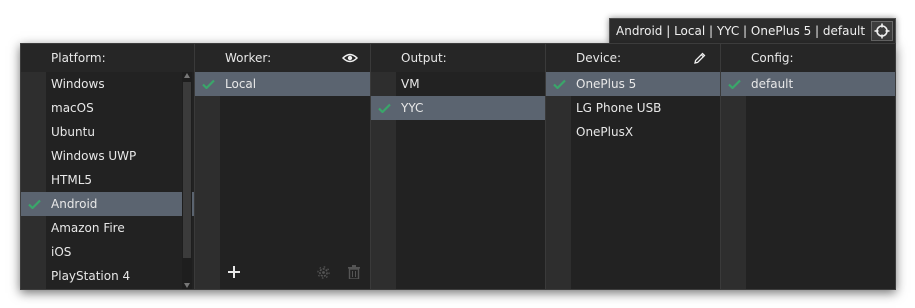 Image resolution: width=915 pixels, height=308 pixels. I want to click on config-header: Config:, so click(808, 58).